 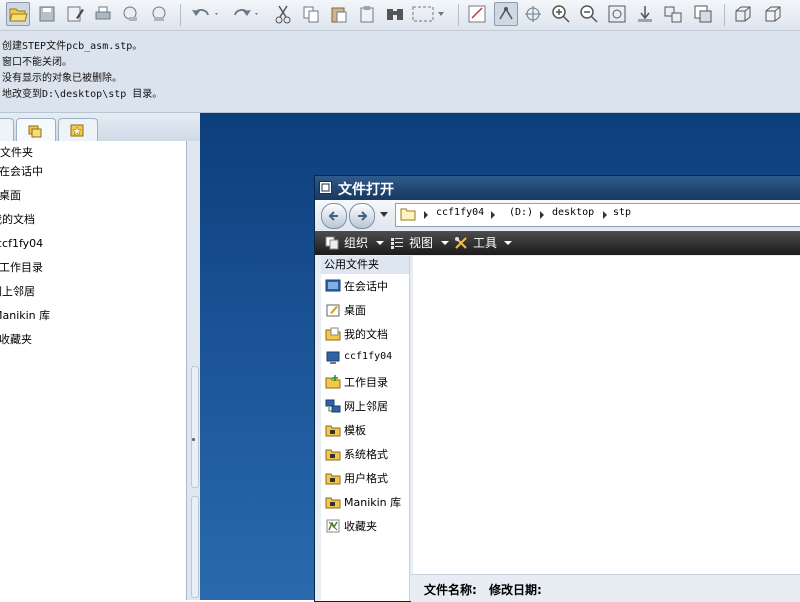 I want to click on select-box-icon, so click(x=429, y=14).